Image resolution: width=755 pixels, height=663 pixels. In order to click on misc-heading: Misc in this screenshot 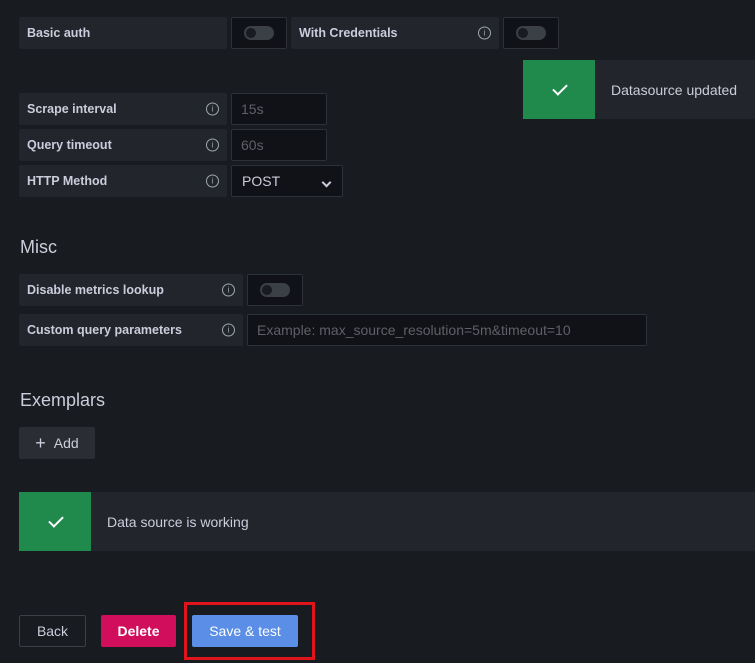, I will do `click(38, 247)`.